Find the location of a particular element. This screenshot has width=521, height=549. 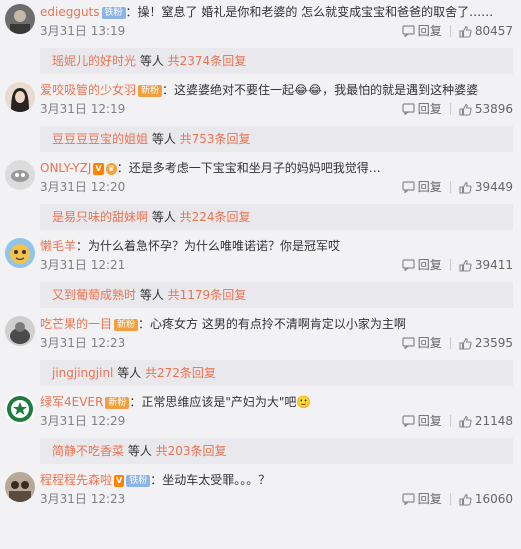

comment-text: ：为什么着急怀孕？为什么唯唯诺诺？你是冠军哎 is located at coordinates (208, 246).